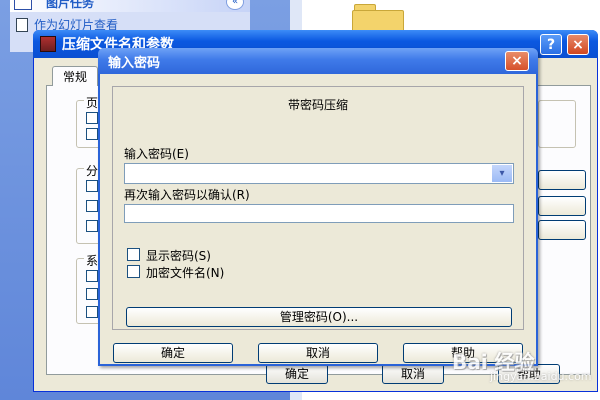 This screenshot has height=400, width=600. I want to click on enter-password-field, so click(319, 173).